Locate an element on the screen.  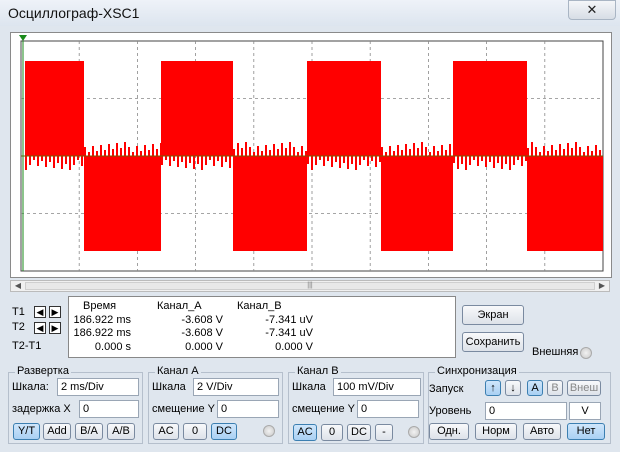
screen-button: Экран is located at coordinates (493, 315).